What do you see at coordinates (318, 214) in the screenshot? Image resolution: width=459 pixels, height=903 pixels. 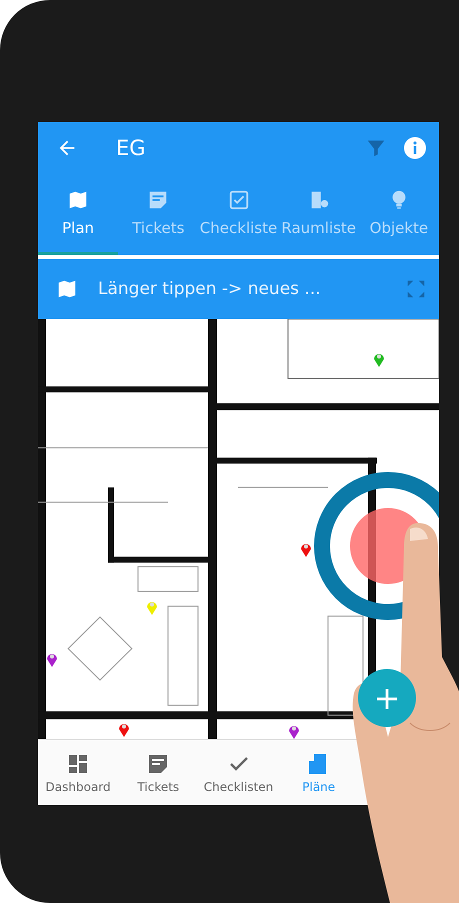 I see `tab: Raumliste` at bounding box center [318, 214].